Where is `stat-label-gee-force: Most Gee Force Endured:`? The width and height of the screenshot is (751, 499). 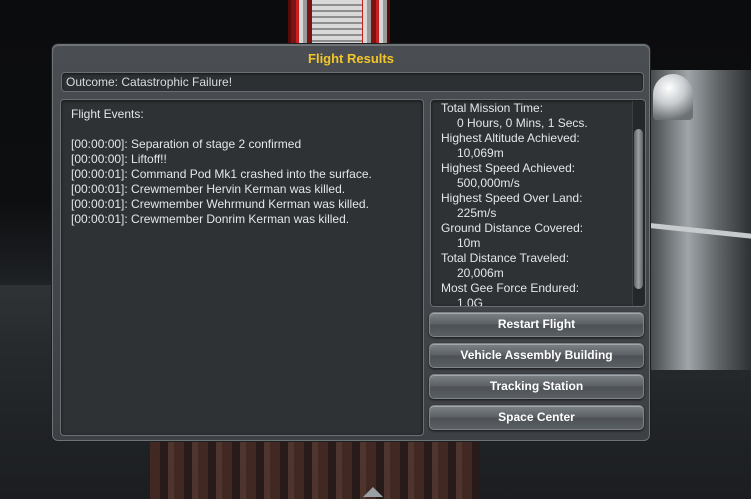 stat-label-gee-force: Most Gee Force Endured: is located at coordinates (510, 288).